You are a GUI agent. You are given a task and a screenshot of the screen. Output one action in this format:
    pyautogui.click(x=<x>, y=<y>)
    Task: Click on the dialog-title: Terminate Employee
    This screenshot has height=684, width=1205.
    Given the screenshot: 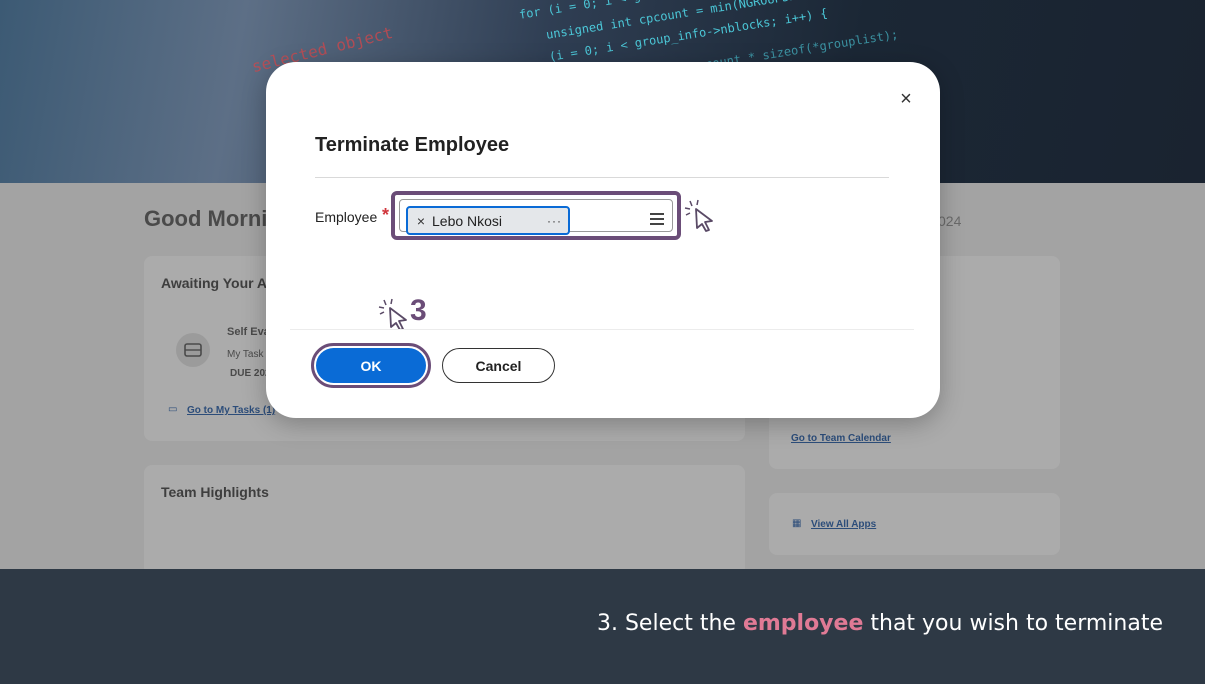 What is the action you would take?
    pyautogui.click(x=412, y=145)
    